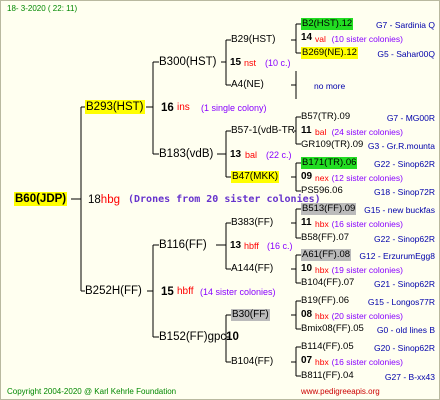  I want to click on grandparent-2: B183(vdB), so click(186, 154).